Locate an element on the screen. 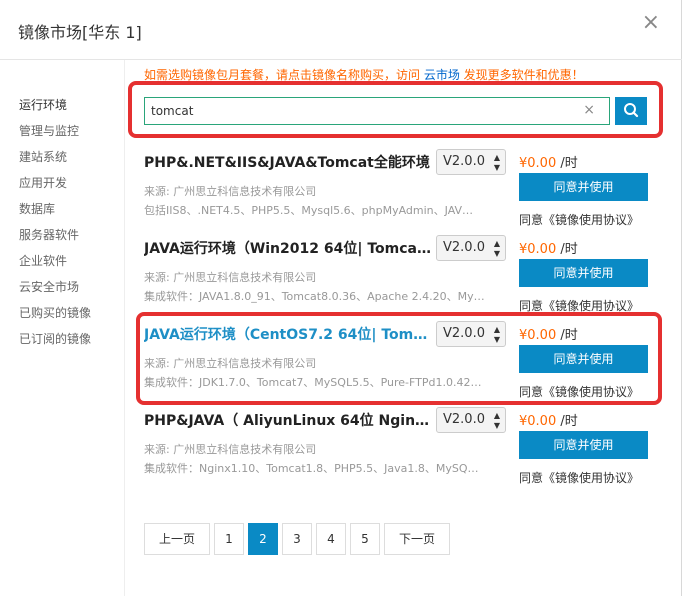  page-button-4: 4 is located at coordinates (331, 539).